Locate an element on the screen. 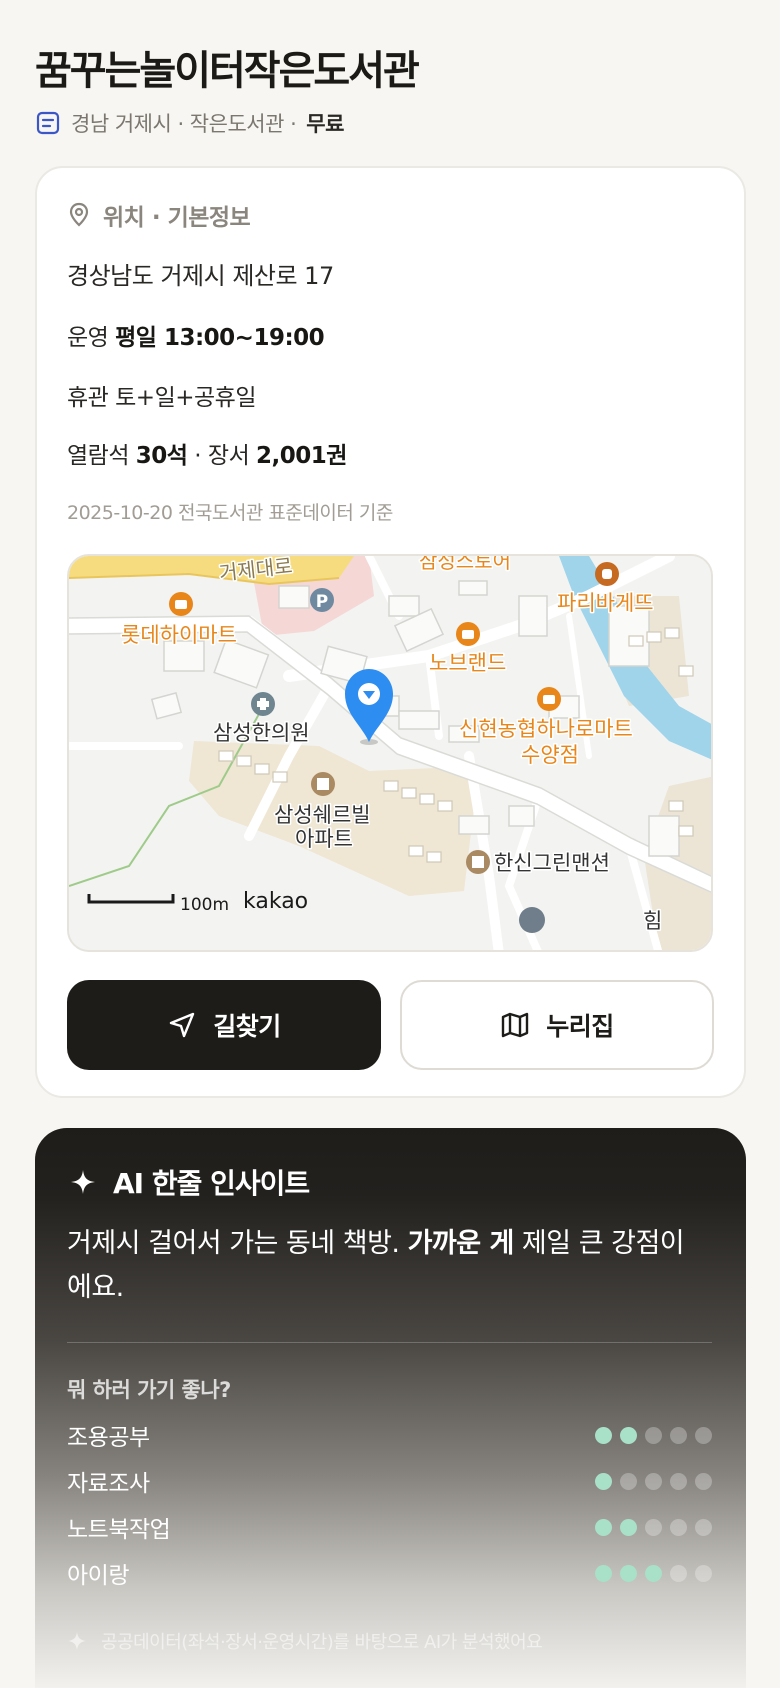 The image size is (780, 1688). map-label-store: 삼성스토어 is located at coordinates (465, 564).